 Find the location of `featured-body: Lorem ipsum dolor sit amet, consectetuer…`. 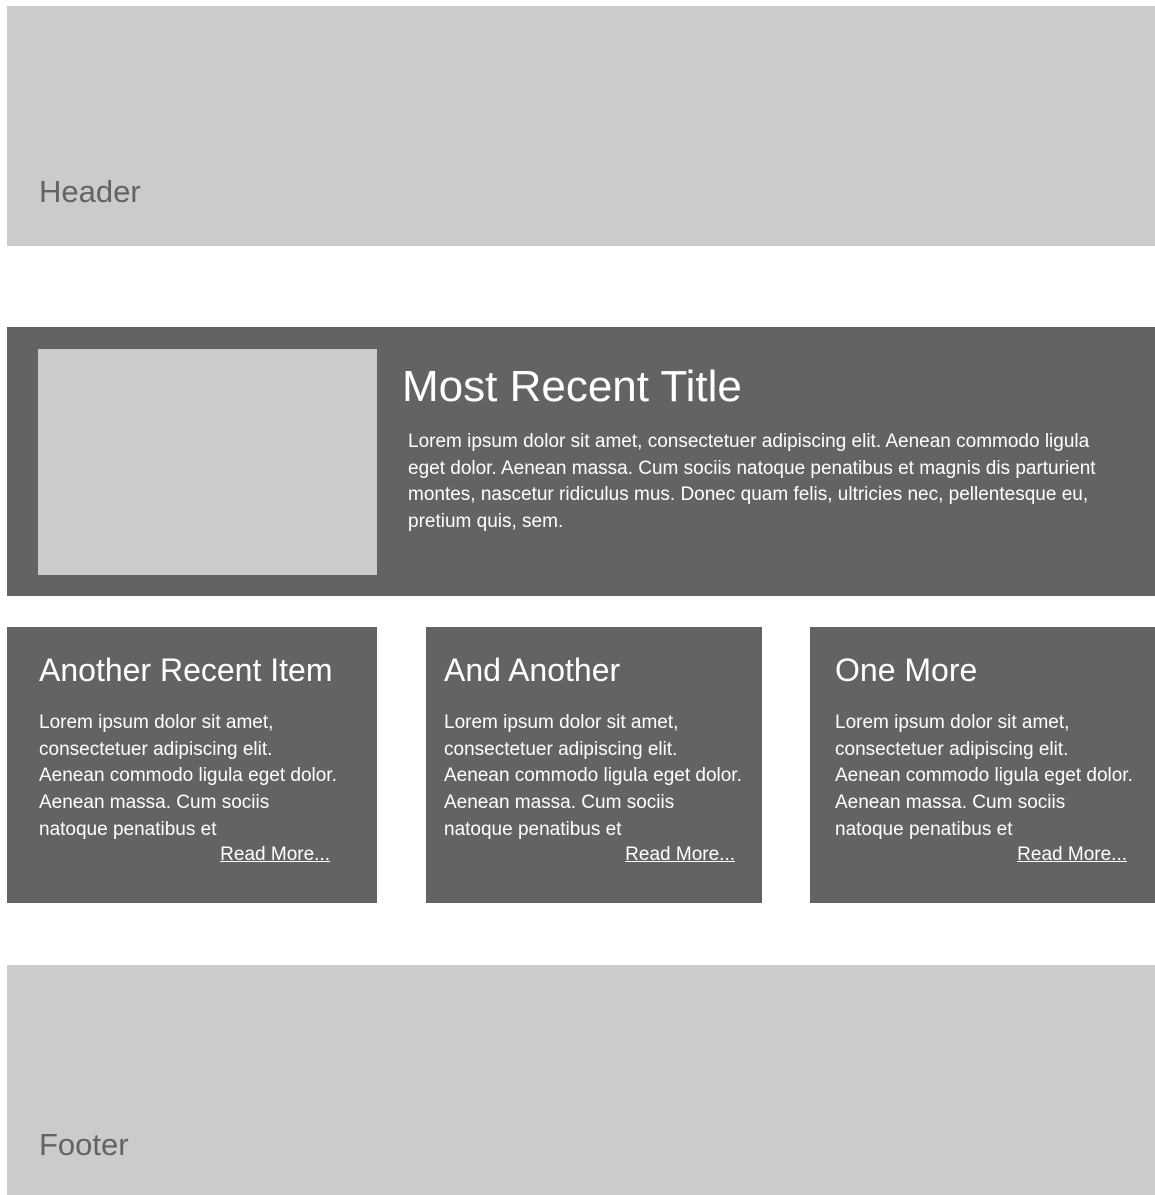

featured-body: Lorem ipsum dolor sit amet, consectetuer… is located at coordinates (752, 482).